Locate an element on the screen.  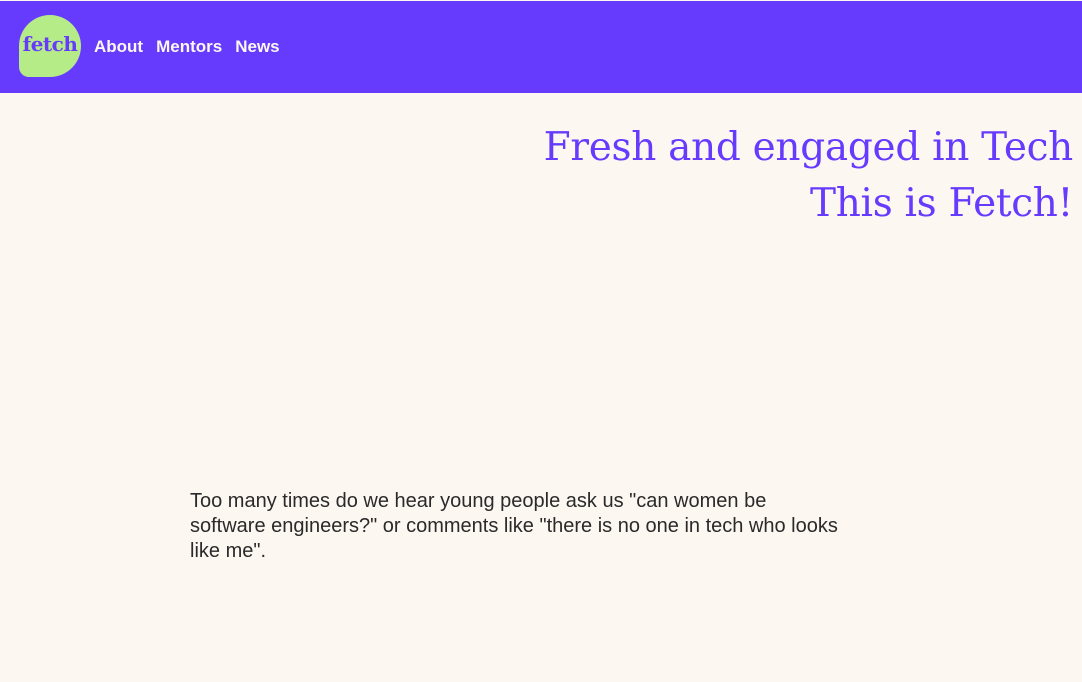
logo-text: fetch is located at coordinates (50, 44).